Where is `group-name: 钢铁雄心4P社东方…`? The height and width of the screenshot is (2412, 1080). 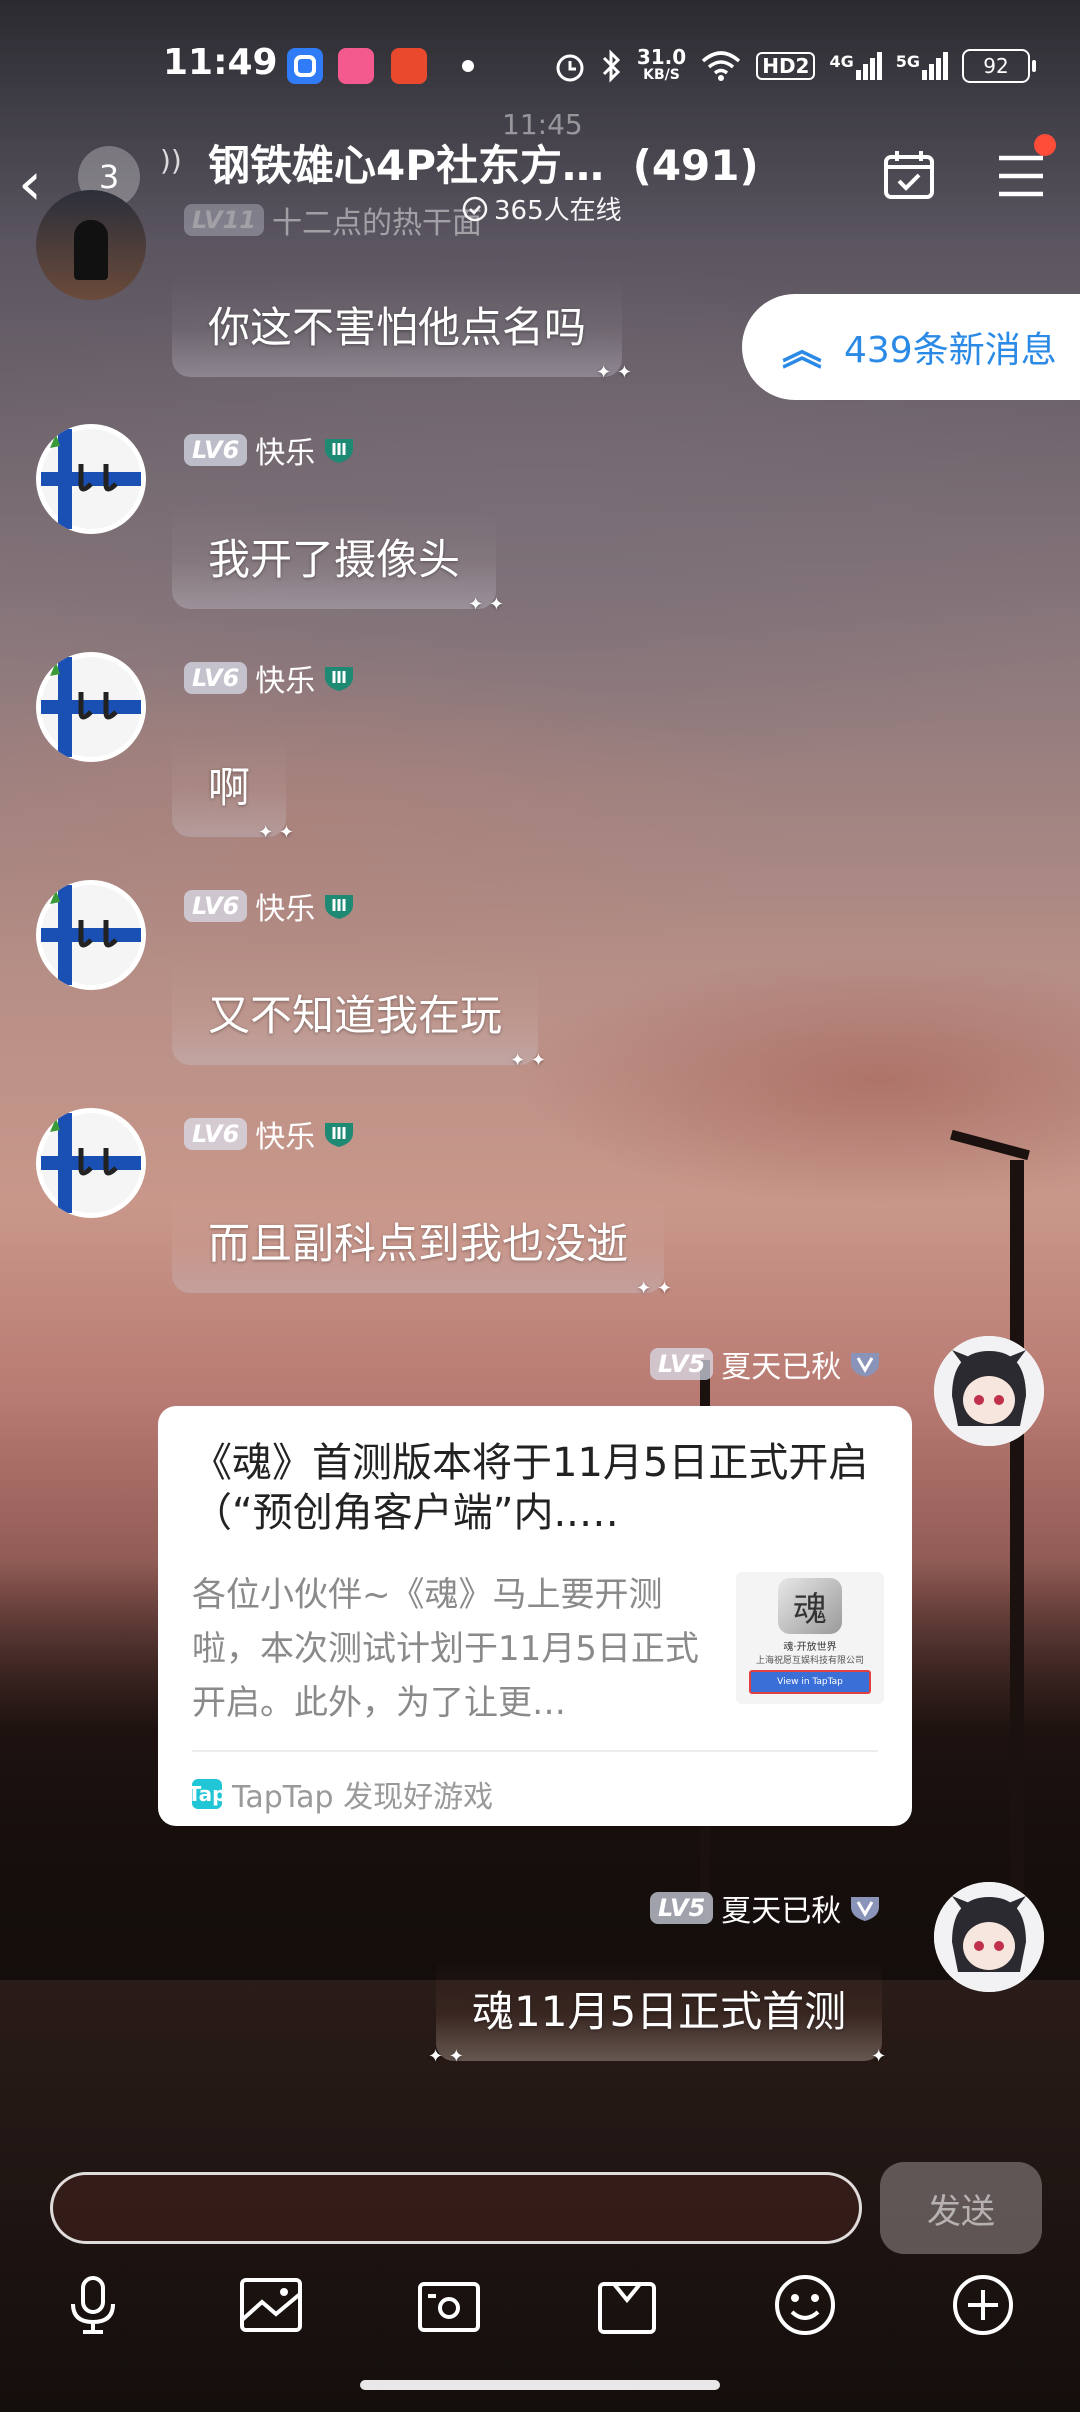
group-name: 钢铁雄心4P社东方… is located at coordinates (406, 165).